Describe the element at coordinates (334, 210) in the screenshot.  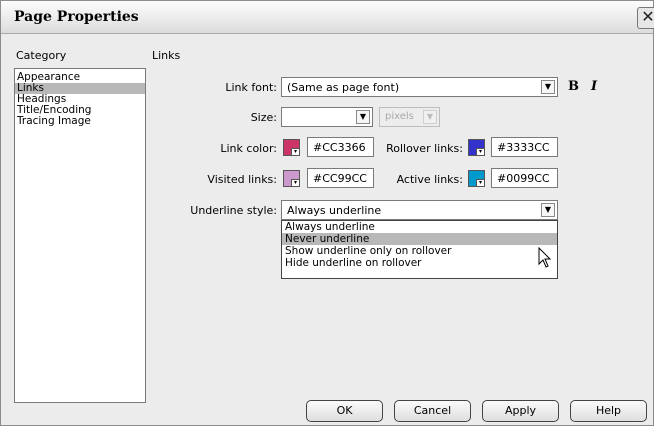
I see `underline-style-value: Always underline` at that location.